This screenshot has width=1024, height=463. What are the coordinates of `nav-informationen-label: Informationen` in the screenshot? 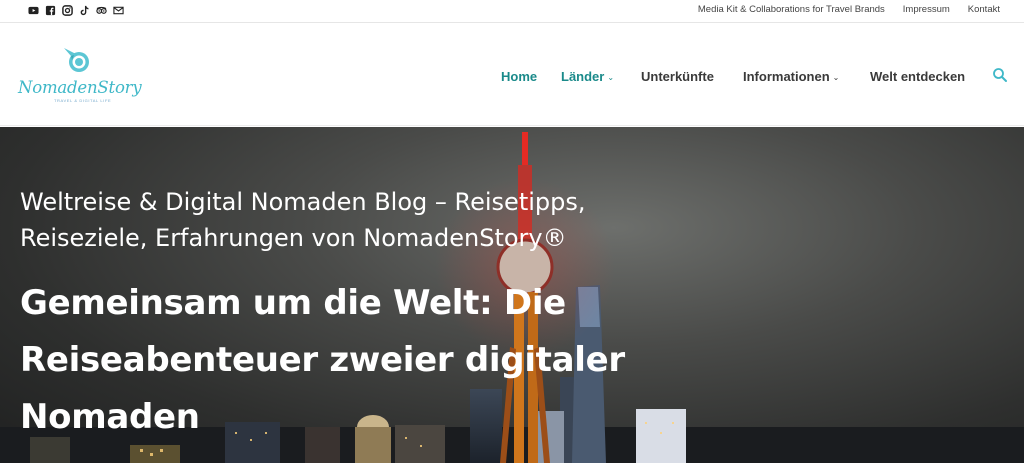 It's located at (786, 76).